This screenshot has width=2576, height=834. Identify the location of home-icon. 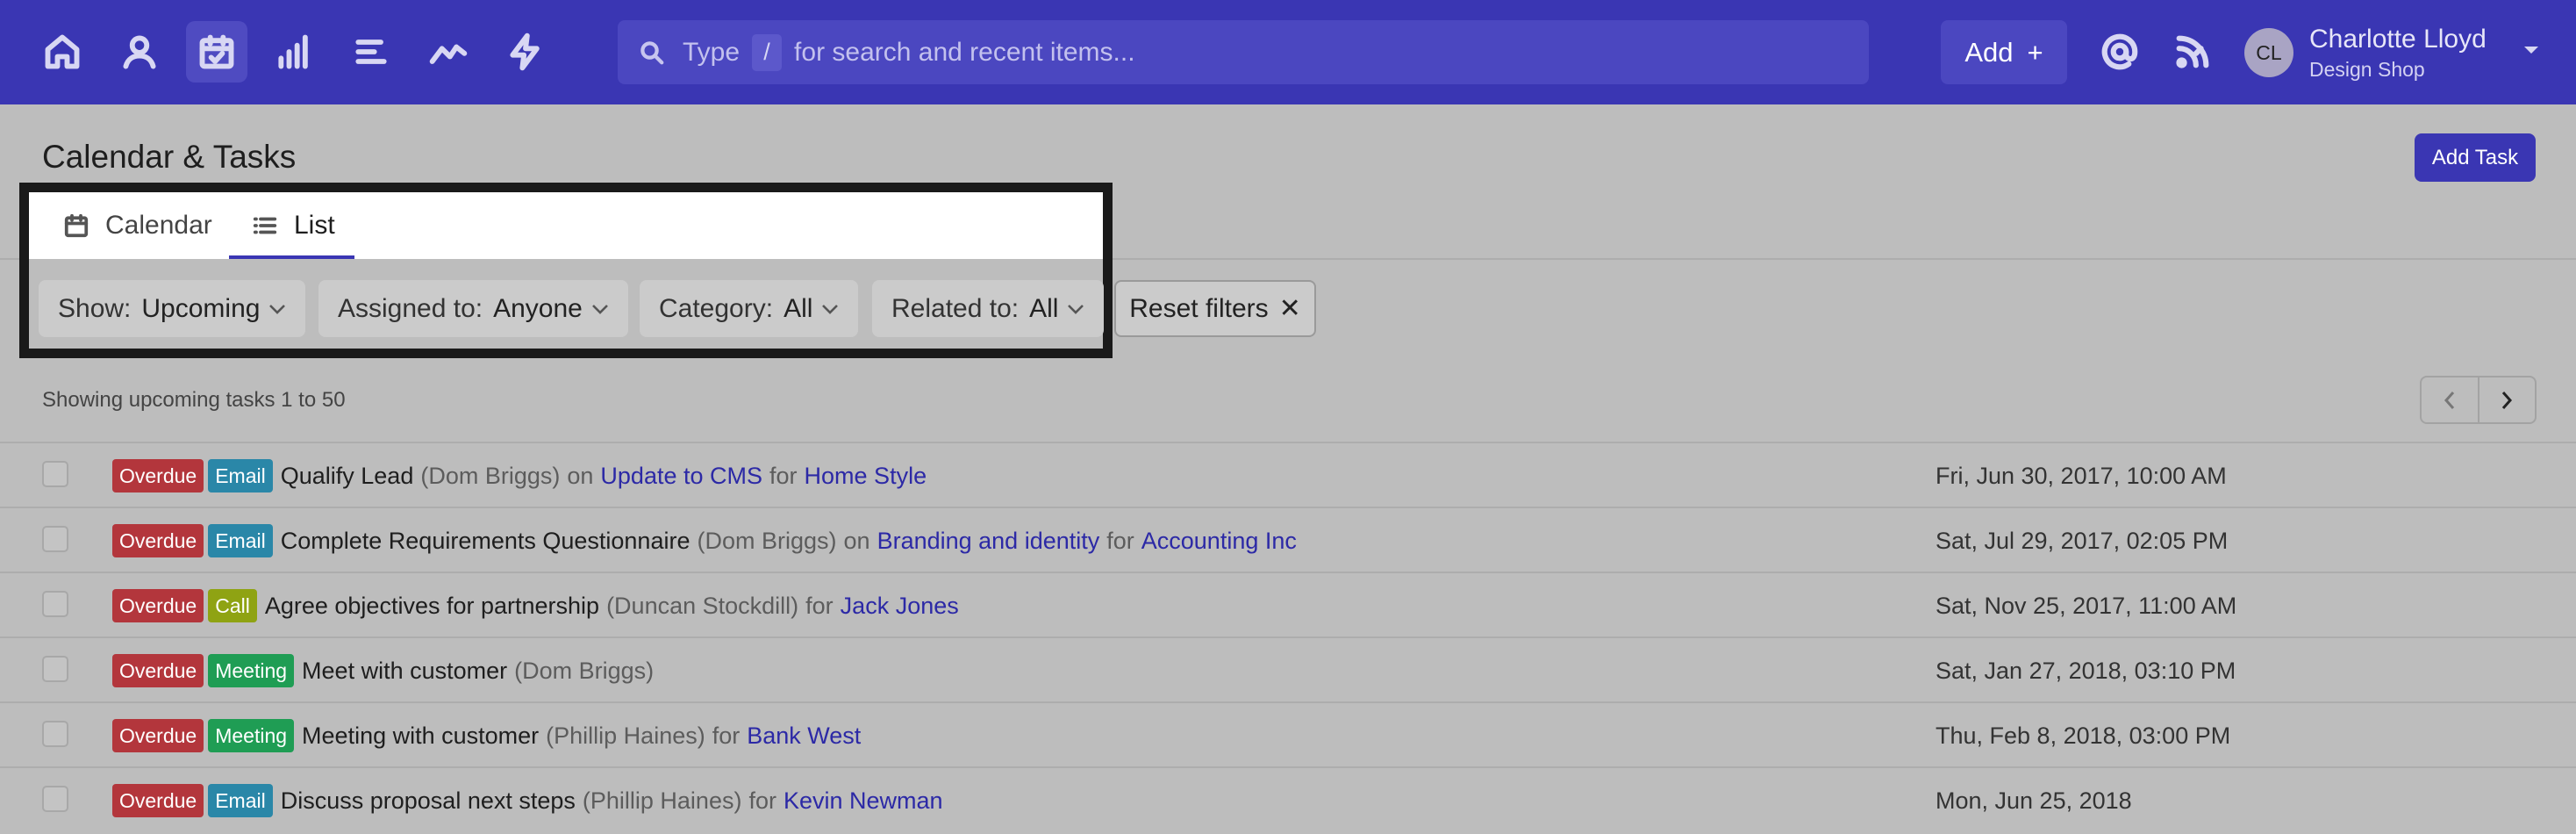
(62, 52).